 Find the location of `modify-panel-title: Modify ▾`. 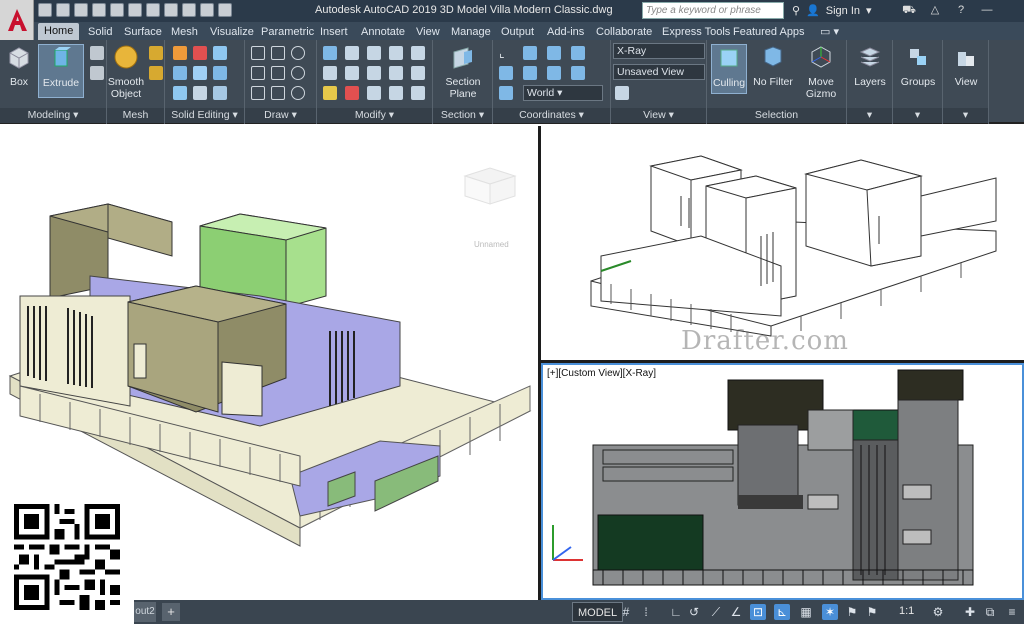

modify-panel-title: Modify ▾ is located at coordinates (374, 115).